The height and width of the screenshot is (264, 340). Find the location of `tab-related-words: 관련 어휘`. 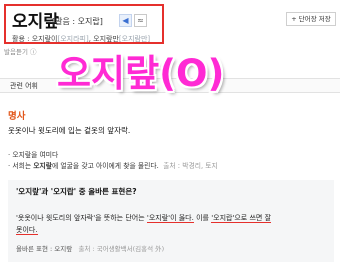

tab-related-words: 관련 어휘 is located at coordinates (24, 86).